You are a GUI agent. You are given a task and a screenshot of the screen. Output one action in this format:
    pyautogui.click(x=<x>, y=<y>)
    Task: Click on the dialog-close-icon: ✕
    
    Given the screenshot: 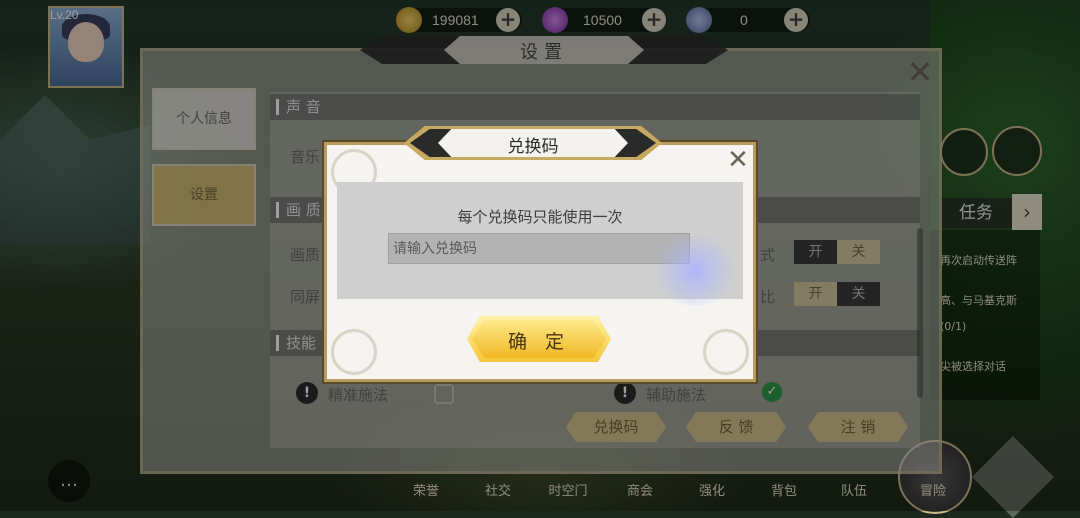 What is the action you would take?
    pyautogui.click(x=738, y=160)
    